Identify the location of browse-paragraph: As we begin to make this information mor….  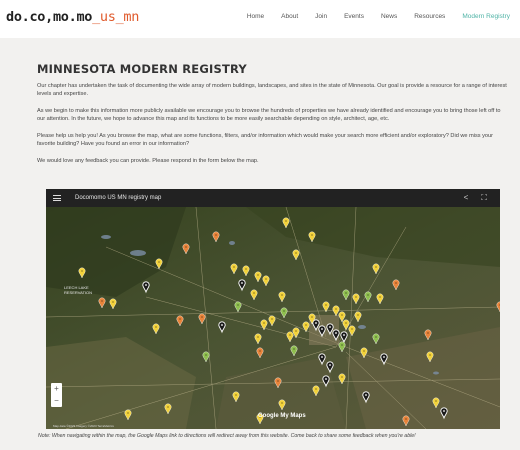
(269, 115).